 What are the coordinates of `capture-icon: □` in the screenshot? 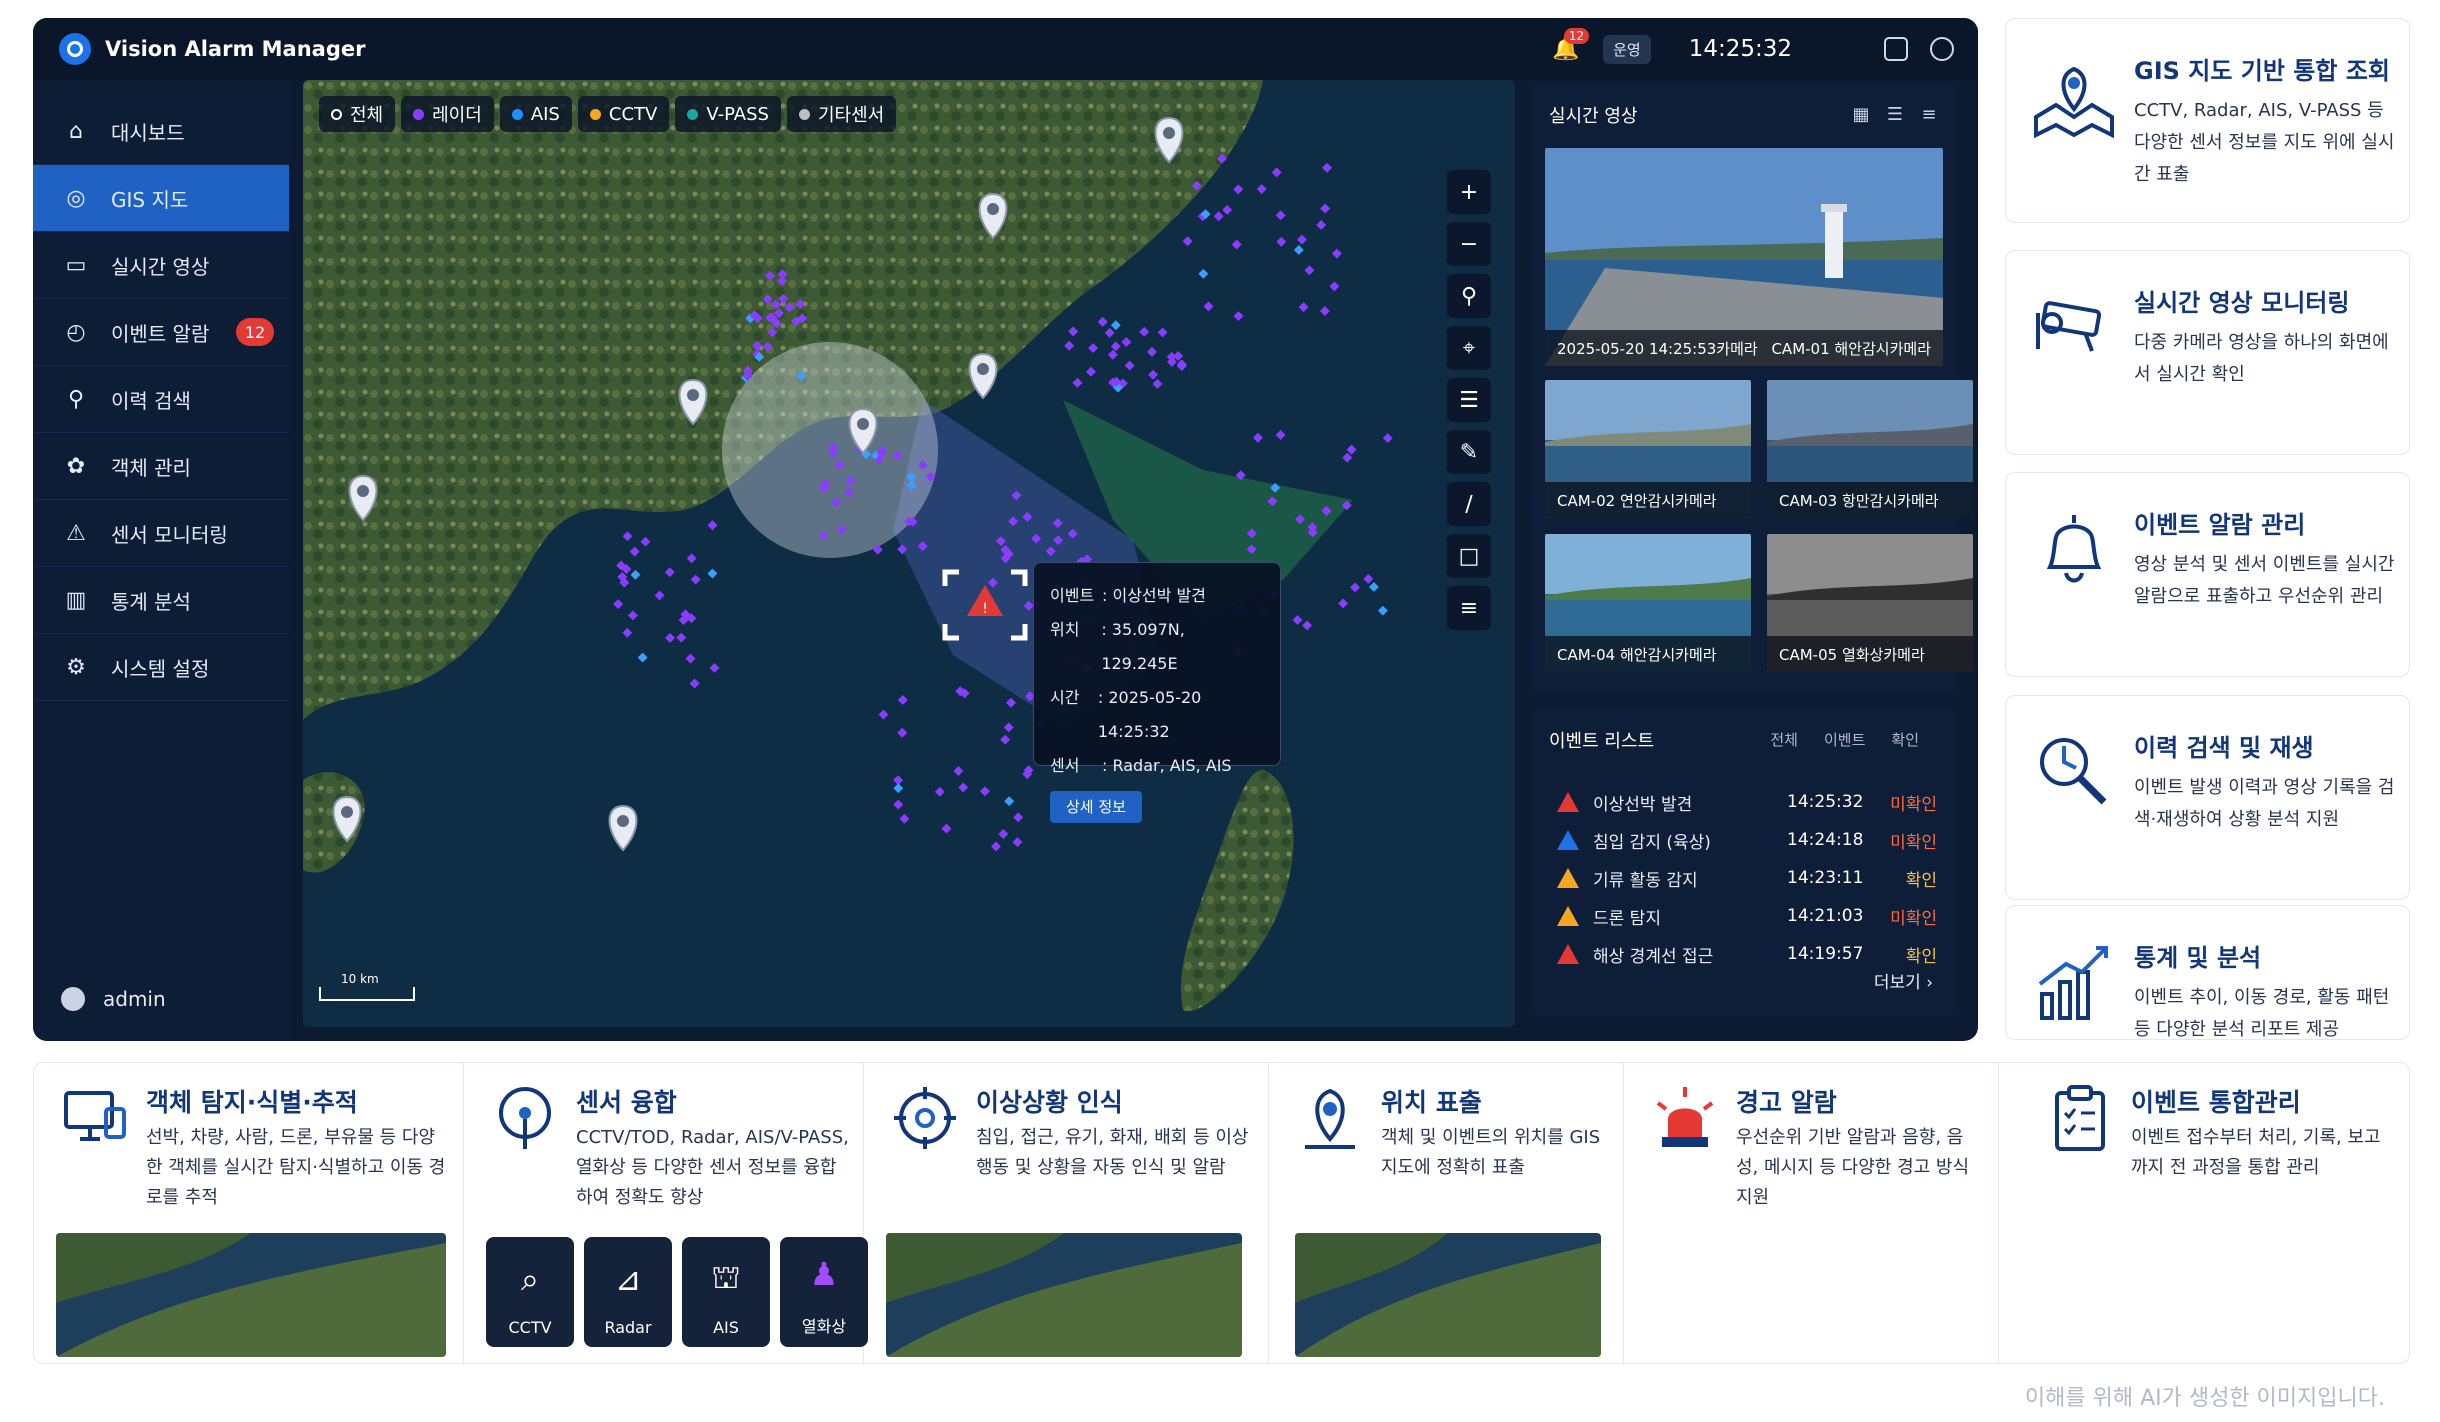 It's located at (1469, 556).